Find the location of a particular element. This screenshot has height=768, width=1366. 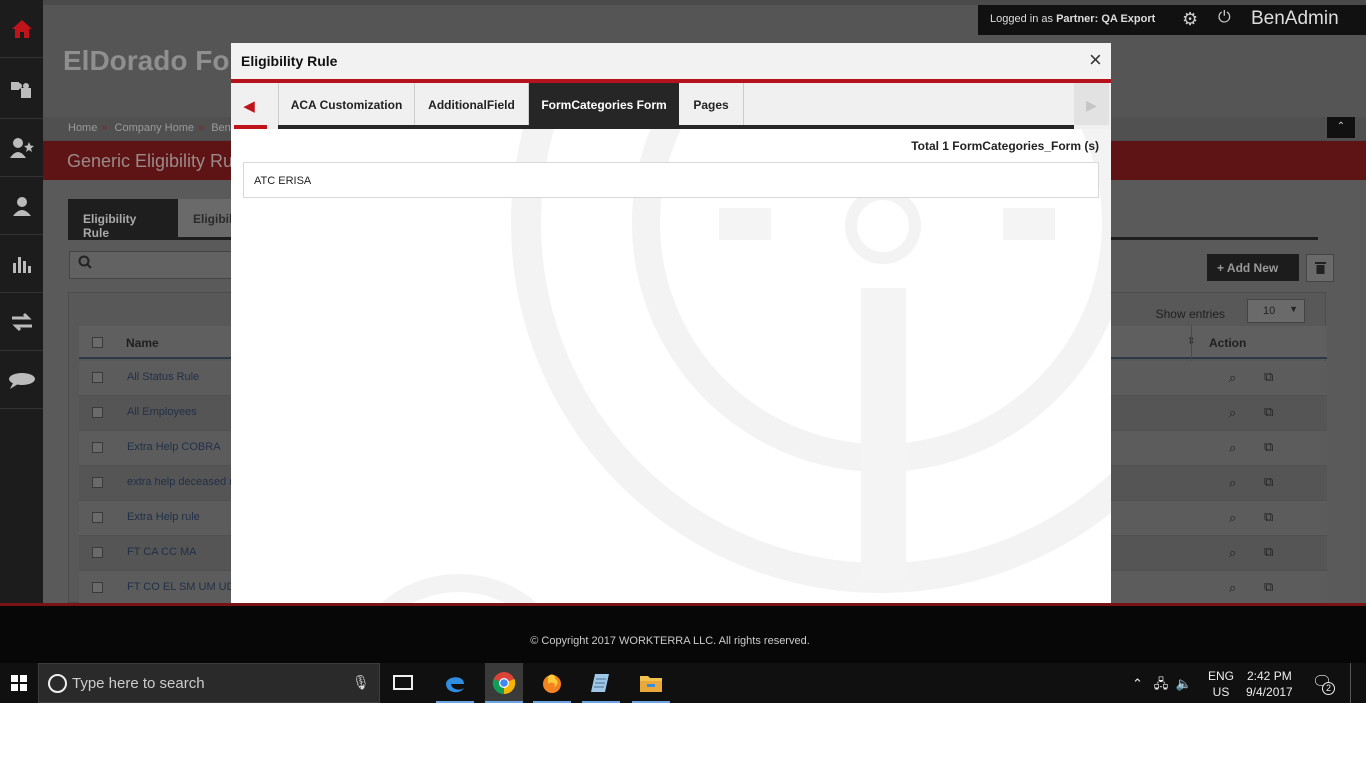

edge-icon is located at coordinates (455, 685).